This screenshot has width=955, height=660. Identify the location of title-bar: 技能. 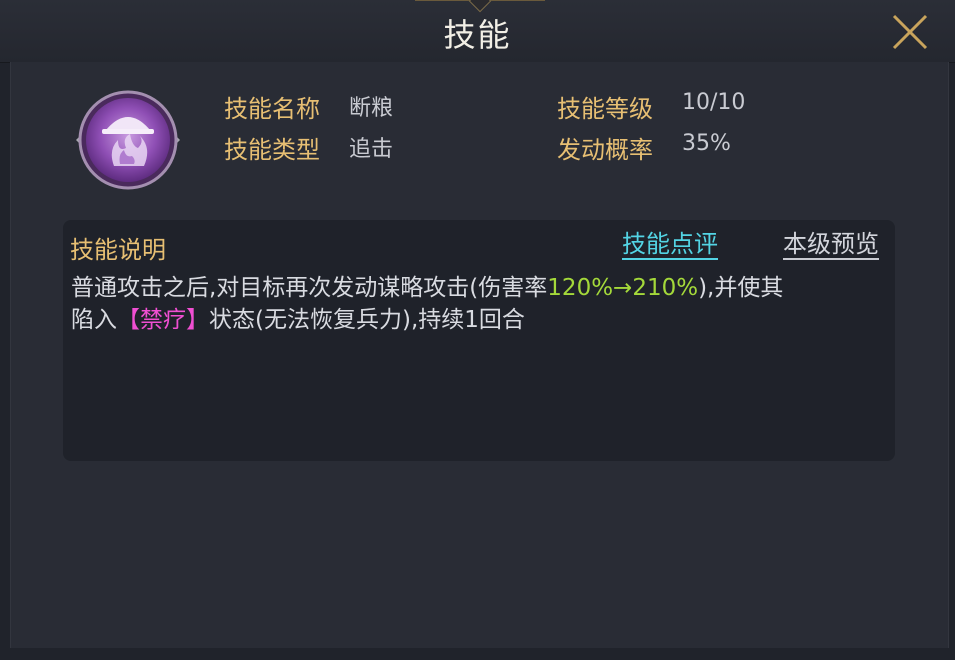
(477, 31).